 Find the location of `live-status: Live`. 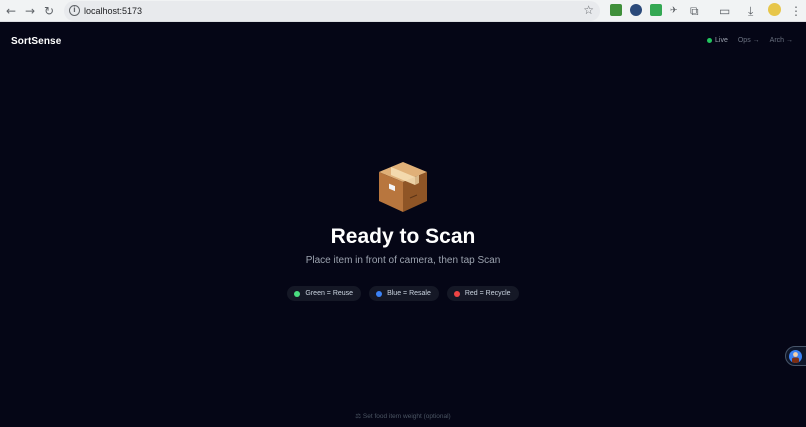

live-status: Live is located at coordinates (717, 40).